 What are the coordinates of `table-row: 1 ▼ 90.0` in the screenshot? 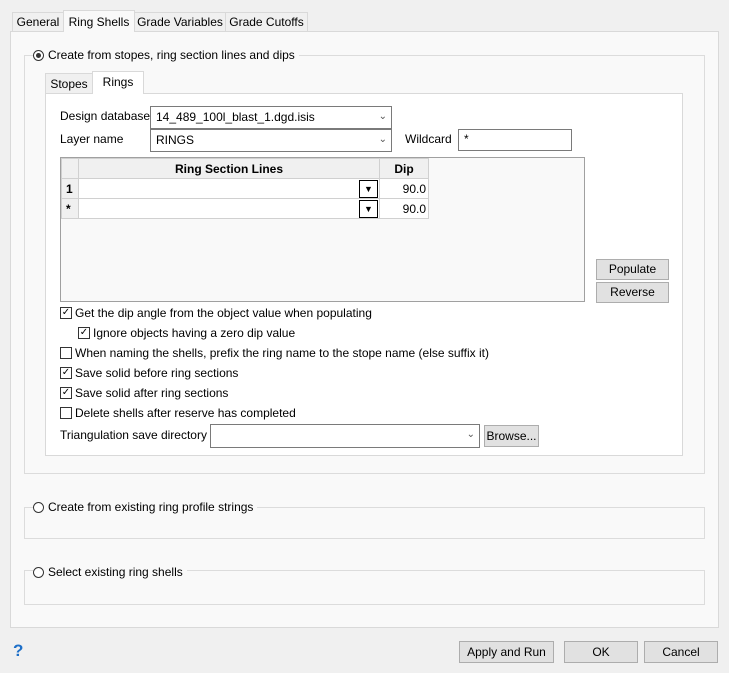 It's located at (245, 188).